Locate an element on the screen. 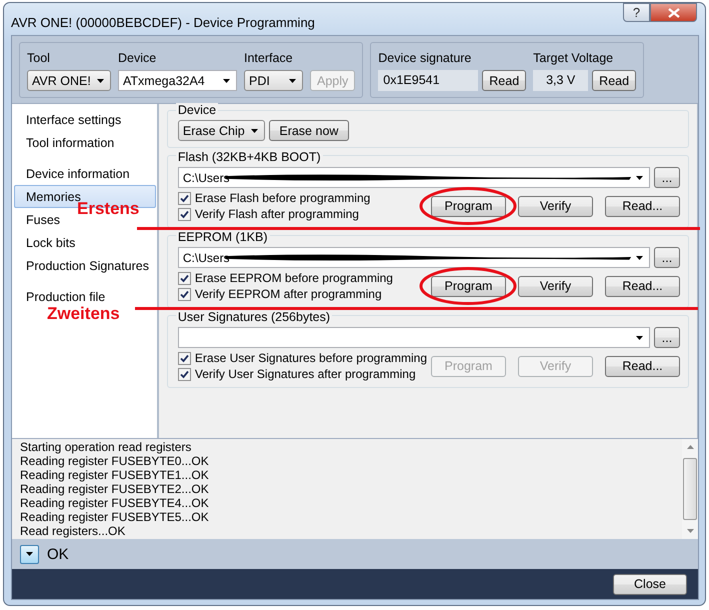 The width and height of the screenshot is (709, 610). section-title: EEPROM (1KB) is located at coordinates (223, 237).